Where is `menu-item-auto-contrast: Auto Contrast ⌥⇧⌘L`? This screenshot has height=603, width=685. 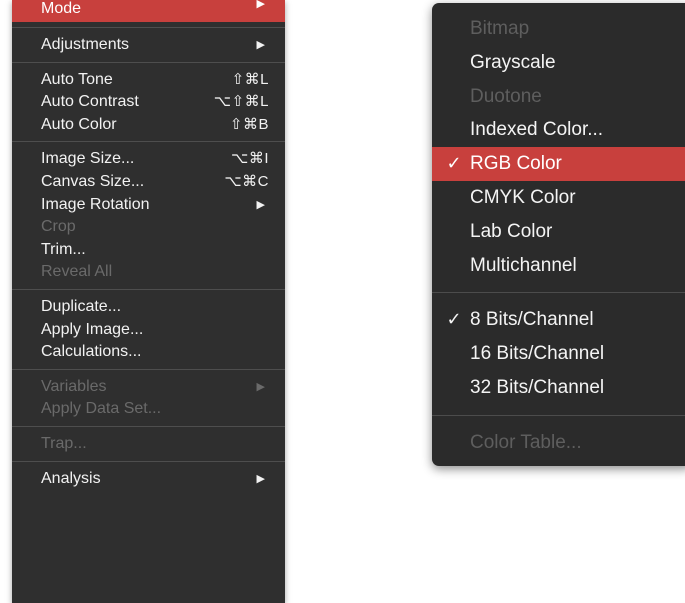
menu-item-auto-contrast: Auto Contrast ⌥⇧⌘L is located at coordinates (148, 102).